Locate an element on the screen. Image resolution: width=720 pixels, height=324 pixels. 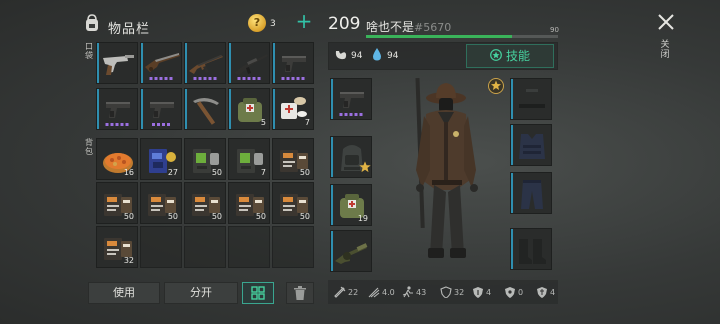
backpack-icon is located at coordinates (92, 22).